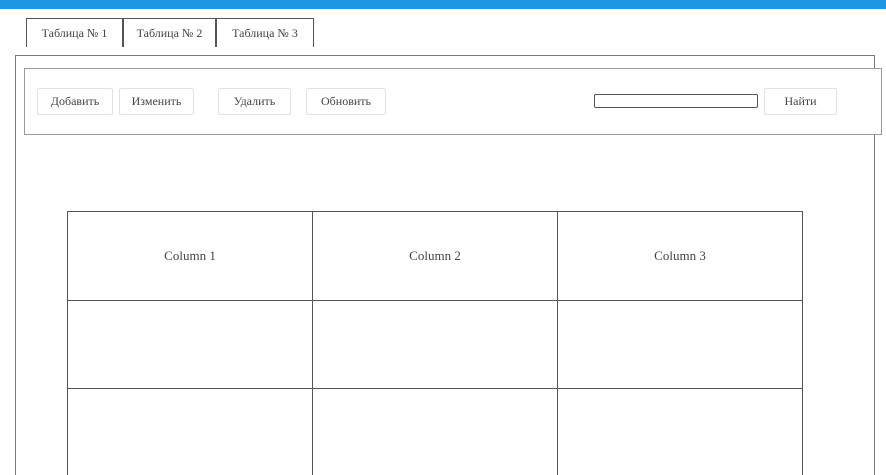 The width and height of the screenshot is (886, 475). I want to click on top-accent-bar, so click(443, 4).